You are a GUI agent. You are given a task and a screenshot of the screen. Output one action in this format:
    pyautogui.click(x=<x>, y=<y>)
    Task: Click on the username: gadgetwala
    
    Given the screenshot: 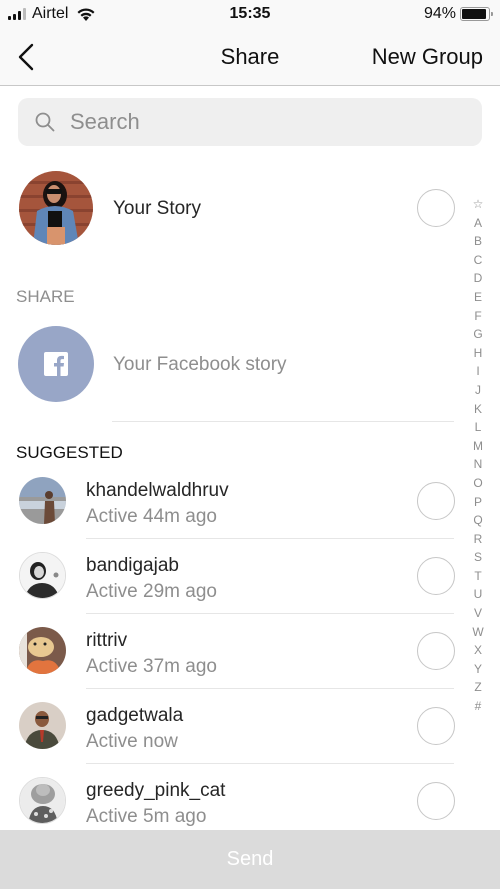 What is the action you would take?
    pyautogui.click(x=135, y=715)
    